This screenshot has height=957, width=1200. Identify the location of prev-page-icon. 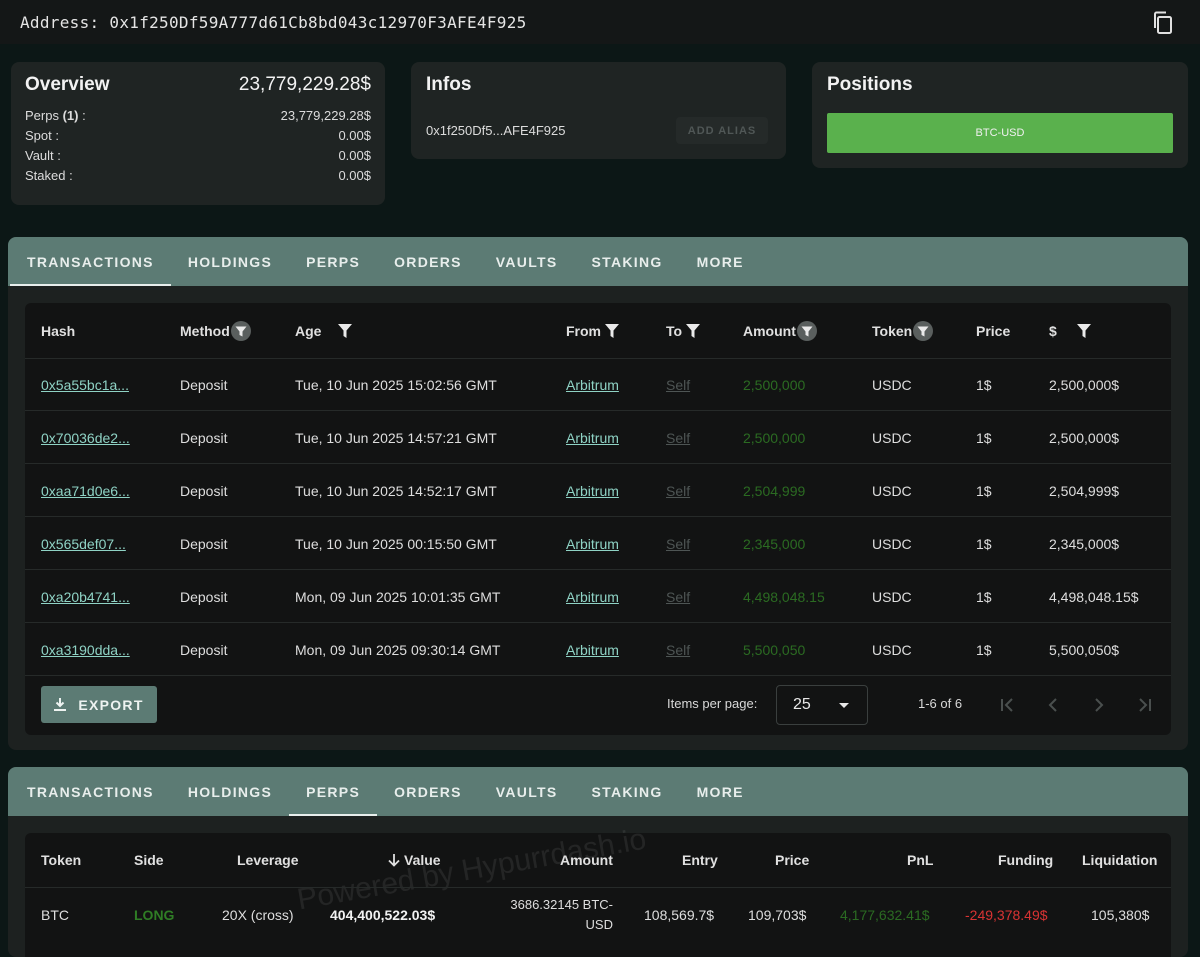
(1053, 705).